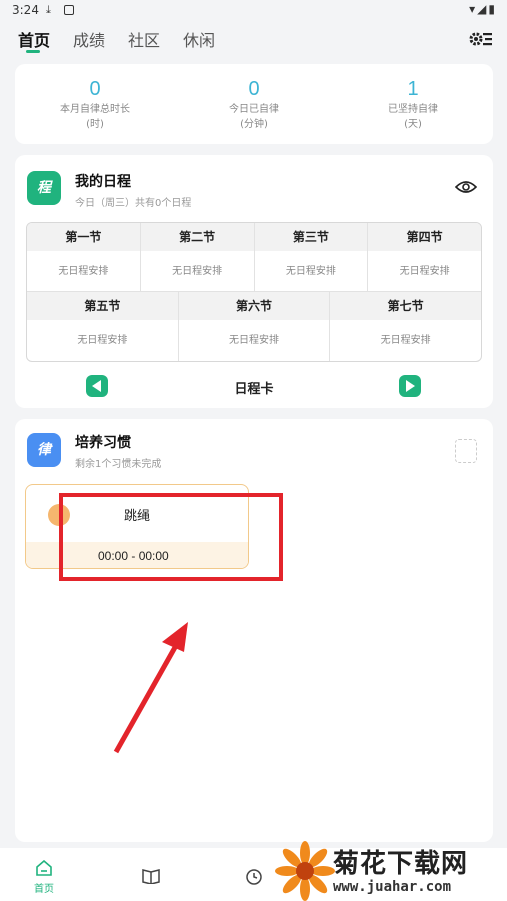 This screenshot has height=901, width=507. What do you see at coordinates (95, 124) in the screenshot?
I see `stat-unit: (时)` at bounding box center [95, 124].